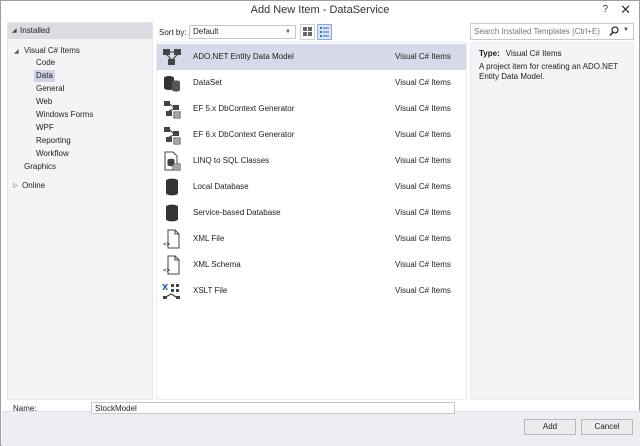 Image resolution: width=640 pixels, height=446 pixels. What do you see at coordinates (311, 213) in the screenshot?
I see `template-row-service-based-database: Service-based Database Visual C# Items` at bounding box center [311, 213].